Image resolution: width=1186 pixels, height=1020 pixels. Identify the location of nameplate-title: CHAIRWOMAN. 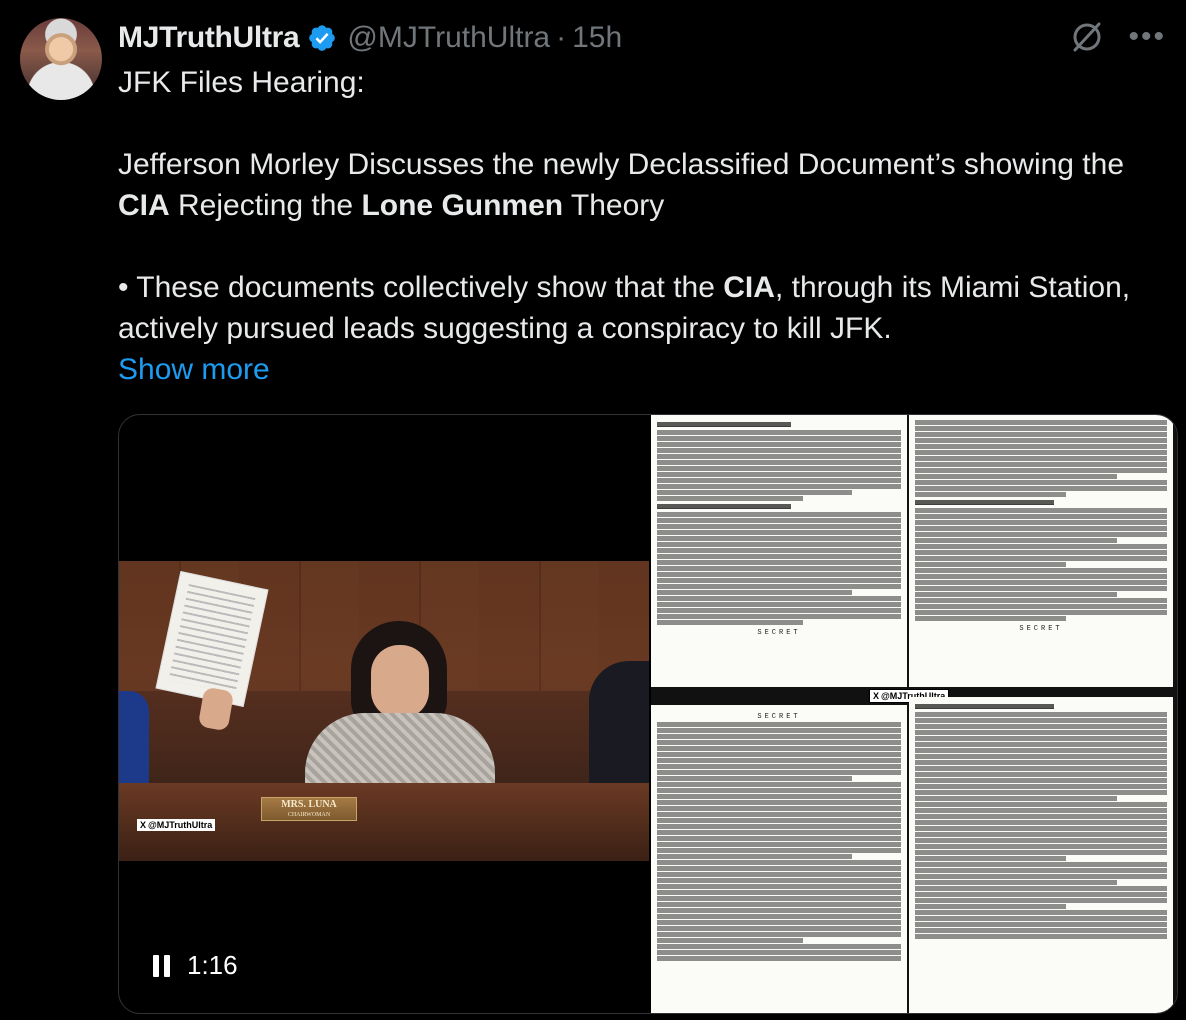
(309, 815).